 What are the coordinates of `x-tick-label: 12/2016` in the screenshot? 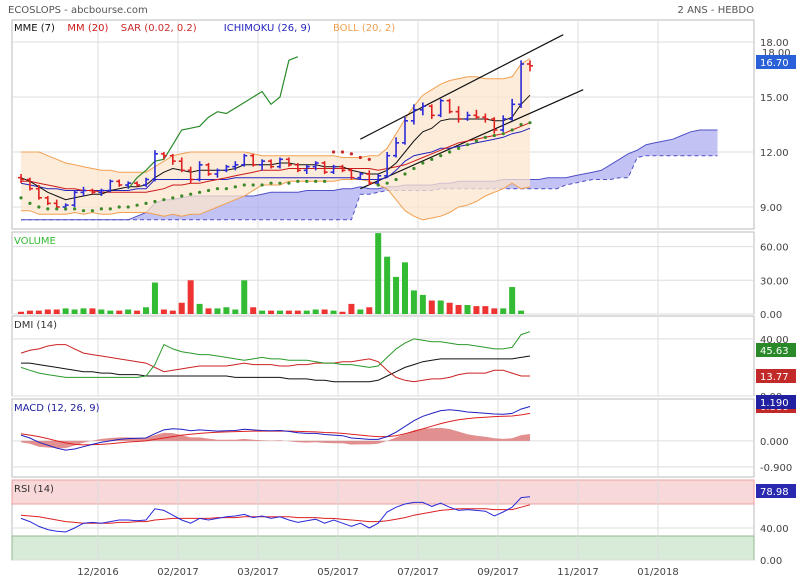 It's located at (98, 572).